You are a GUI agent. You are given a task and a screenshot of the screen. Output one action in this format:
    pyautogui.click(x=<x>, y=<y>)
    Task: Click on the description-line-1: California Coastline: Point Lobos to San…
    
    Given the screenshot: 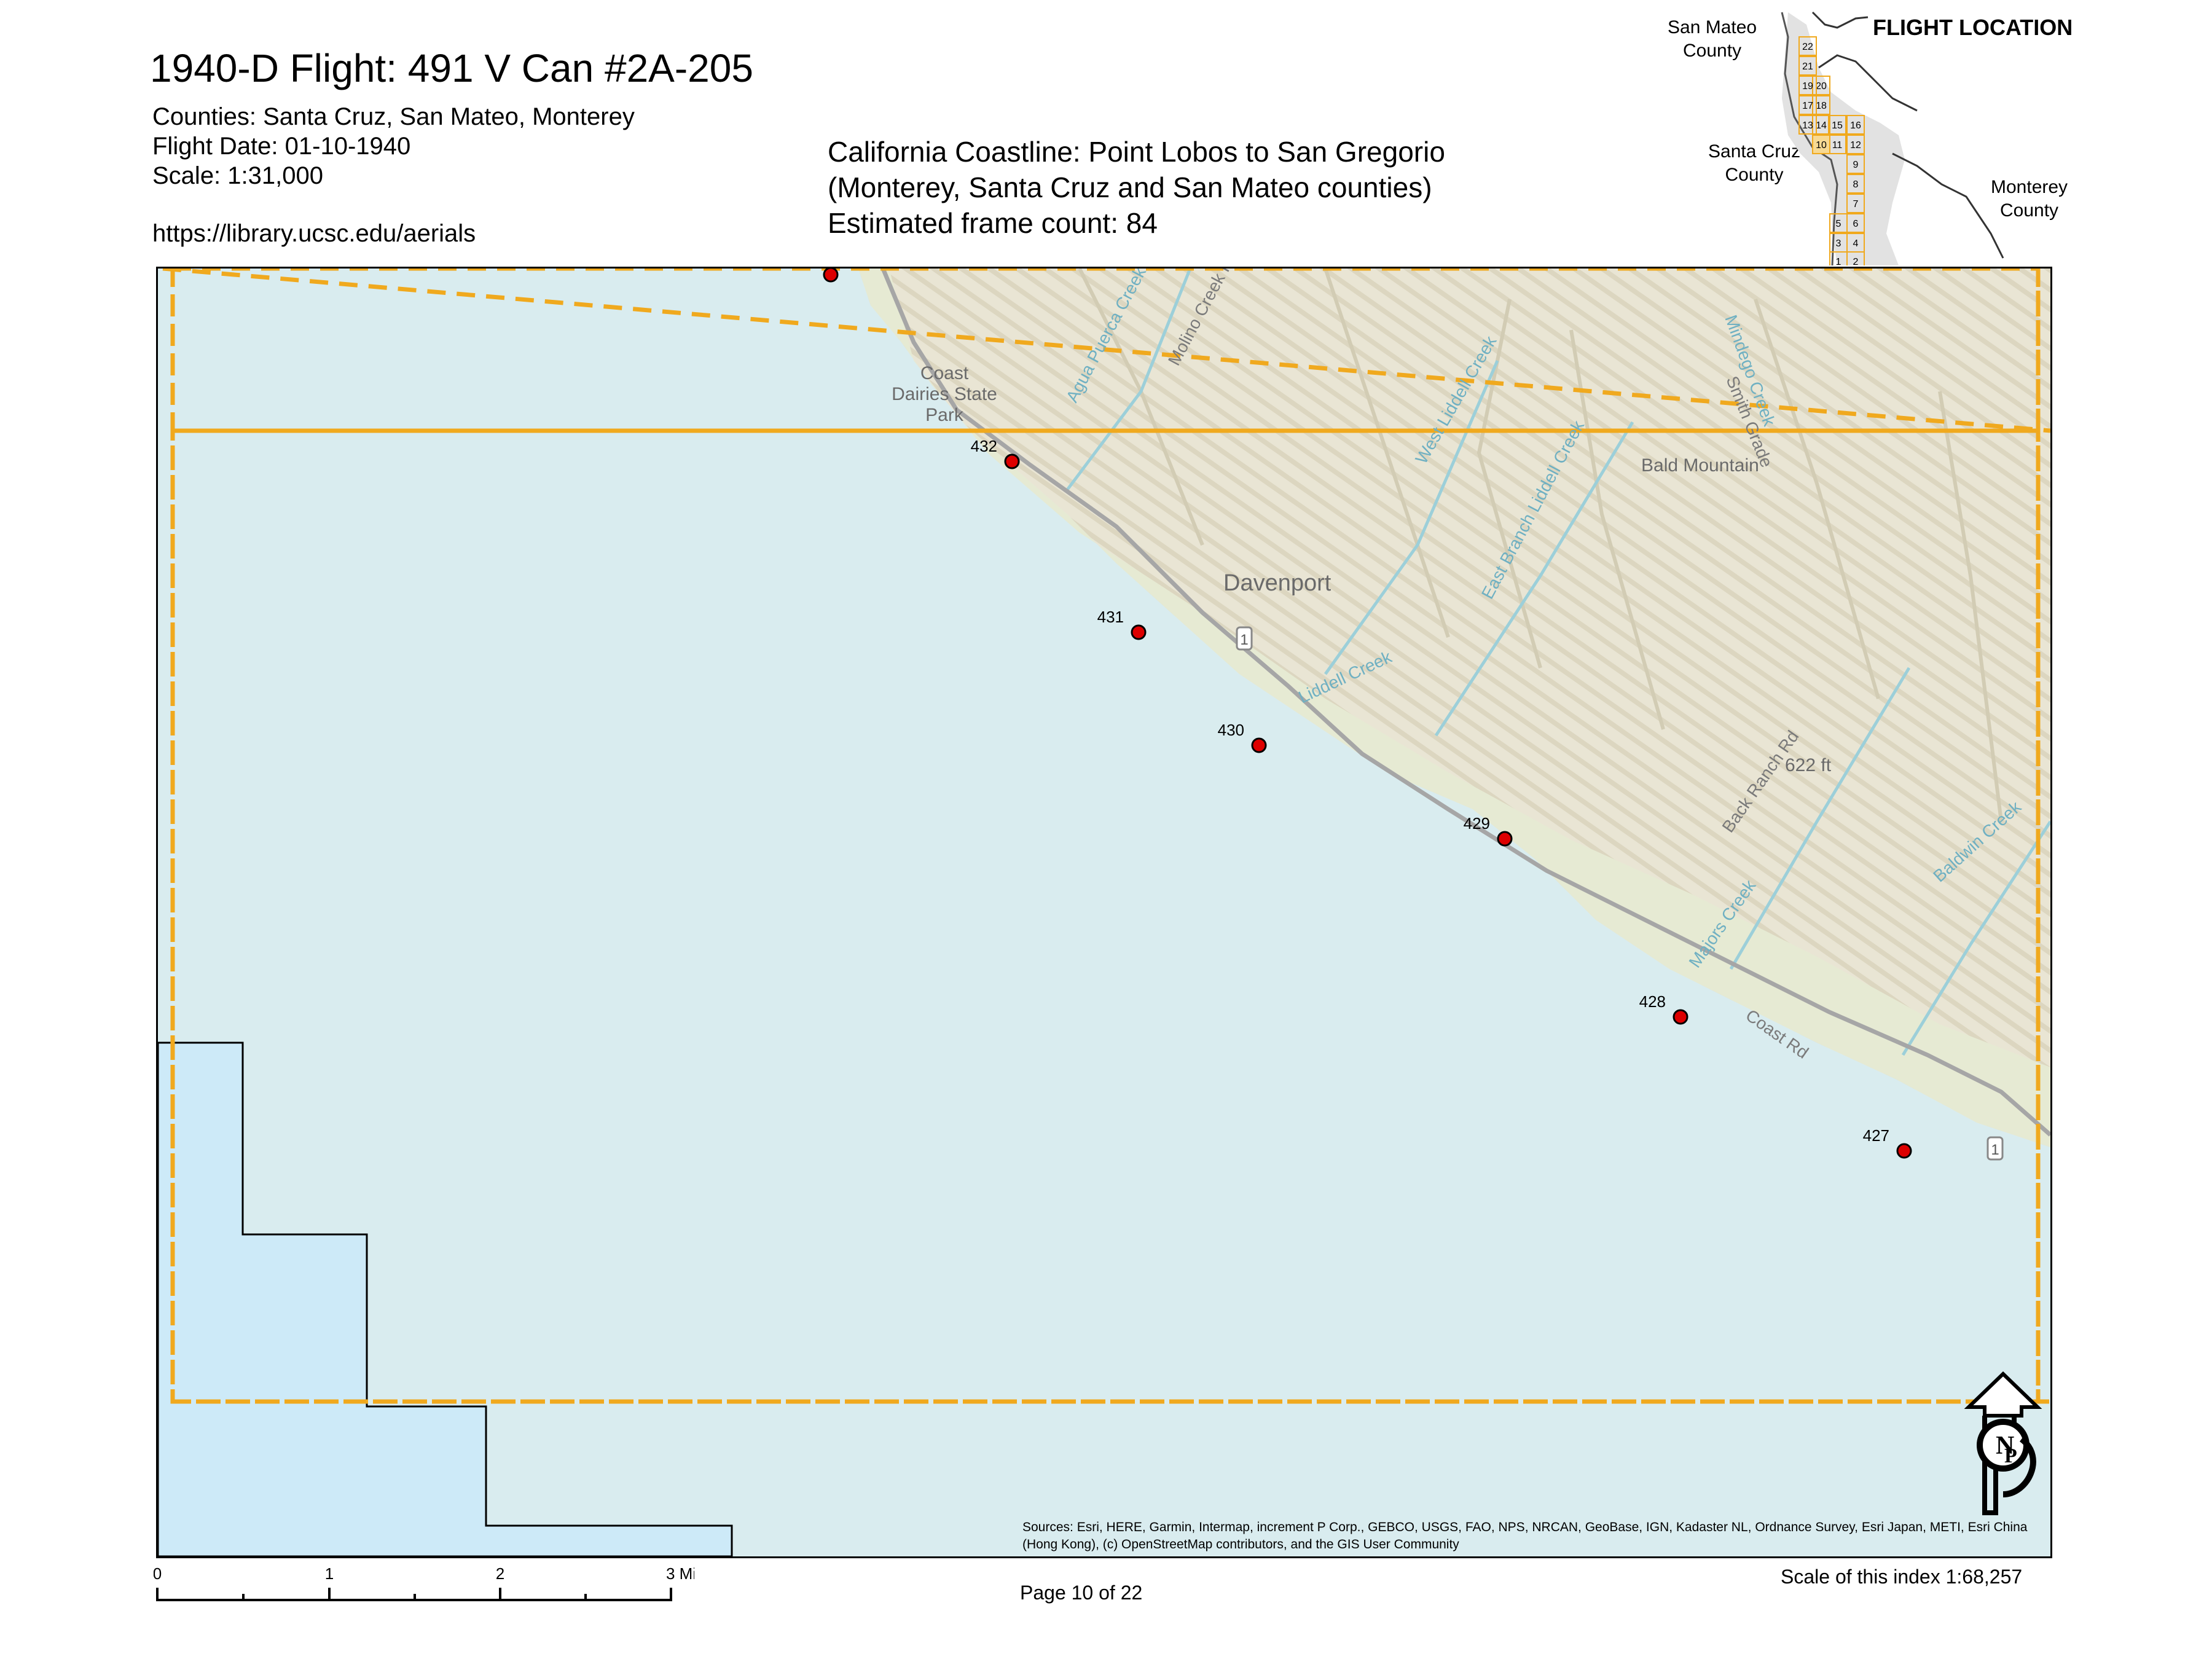 What is the action you would take?
    pyautogui.click(x=1136, y=152)
    